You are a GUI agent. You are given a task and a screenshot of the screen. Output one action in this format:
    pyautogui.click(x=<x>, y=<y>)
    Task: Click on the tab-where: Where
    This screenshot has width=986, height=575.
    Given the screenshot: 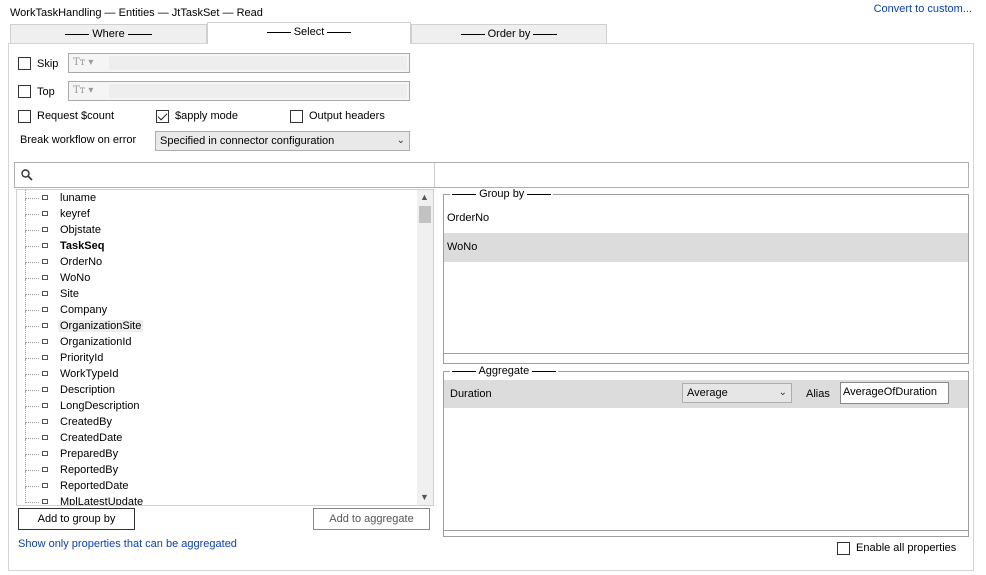 What is the action you would take?
    pyautogui.click(x=108, y=34)
    